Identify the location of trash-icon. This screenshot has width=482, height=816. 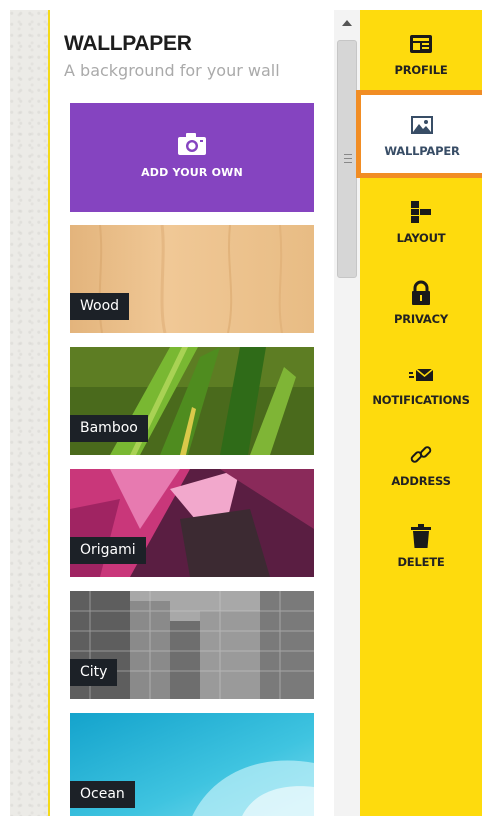
(421, 536).